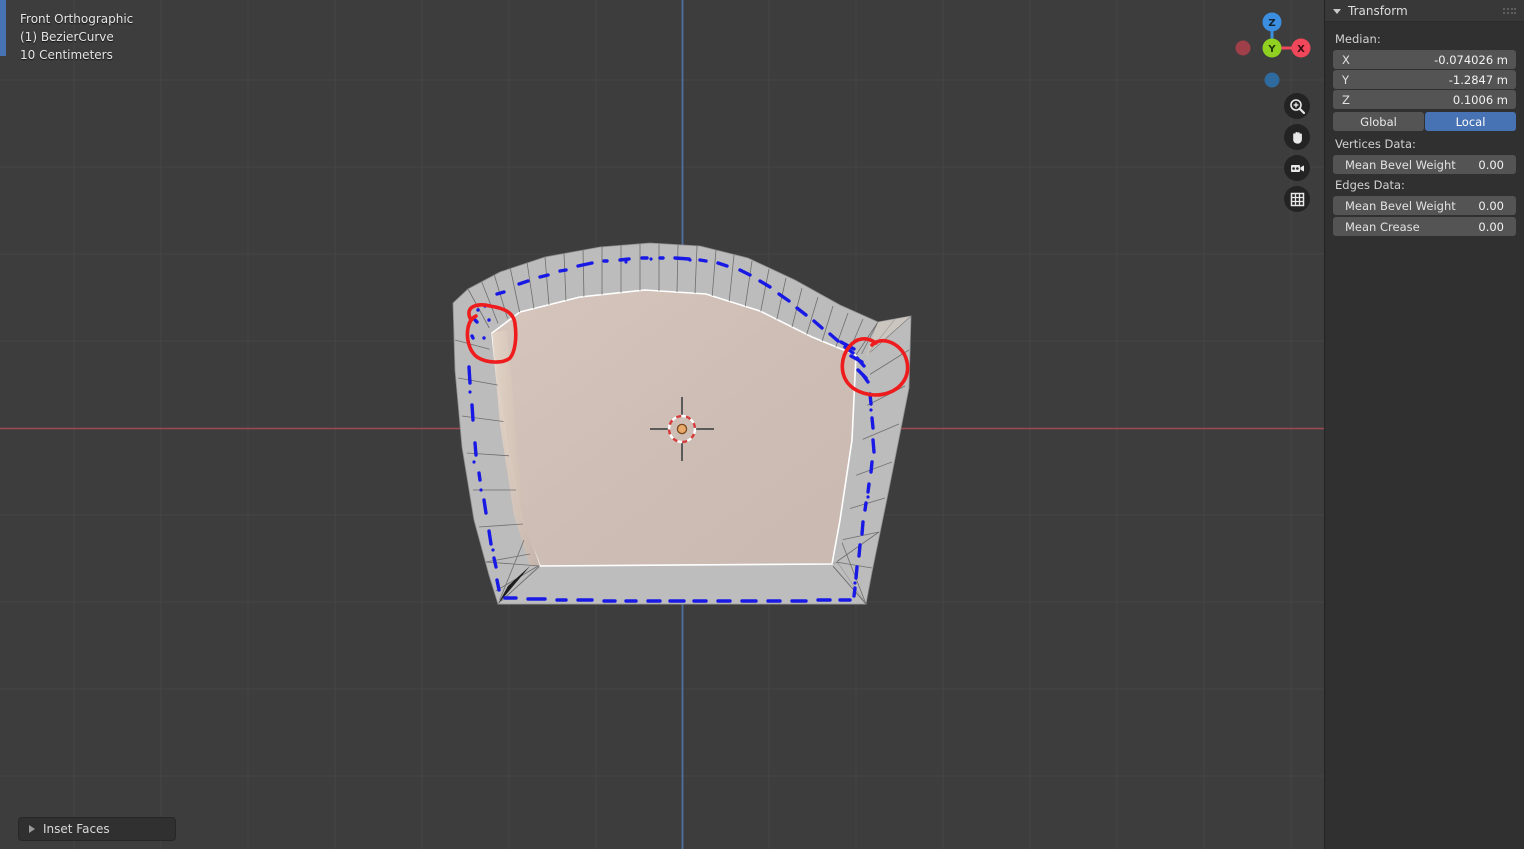 The height and width of the screenshot is (849, 1524). Describe the element at coordinates (1510, 11) in the screenshot. I see `panel-grip-icon` at that location.